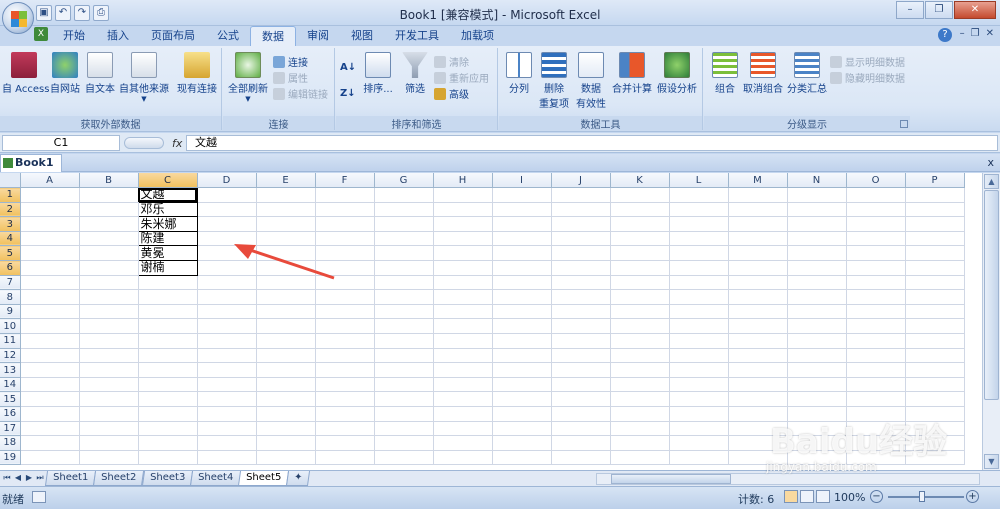 The width and height of the screenshot is (1000, 509). Describe the element at coordinates (991, 181) in the screenshot. I see `scroll-up-icon: ▲` at that location.